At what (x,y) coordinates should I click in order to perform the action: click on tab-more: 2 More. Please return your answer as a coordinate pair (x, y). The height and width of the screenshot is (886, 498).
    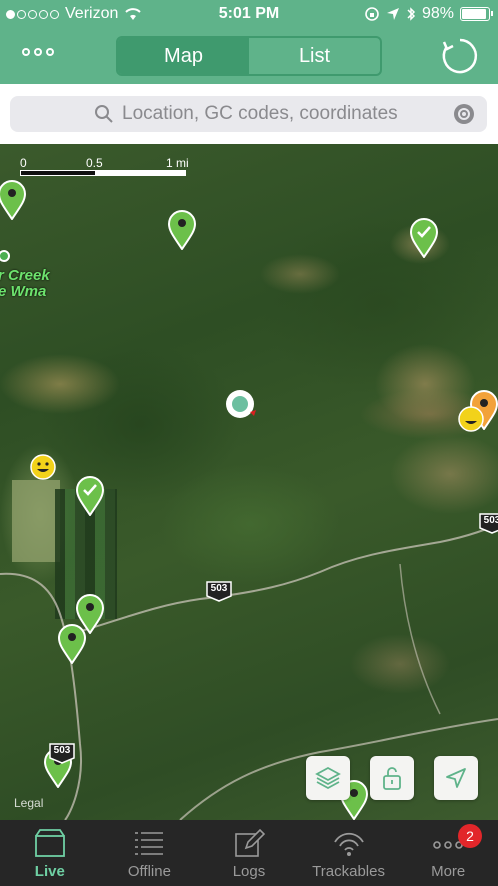
    Looking at the image, I should click on (448, 853).